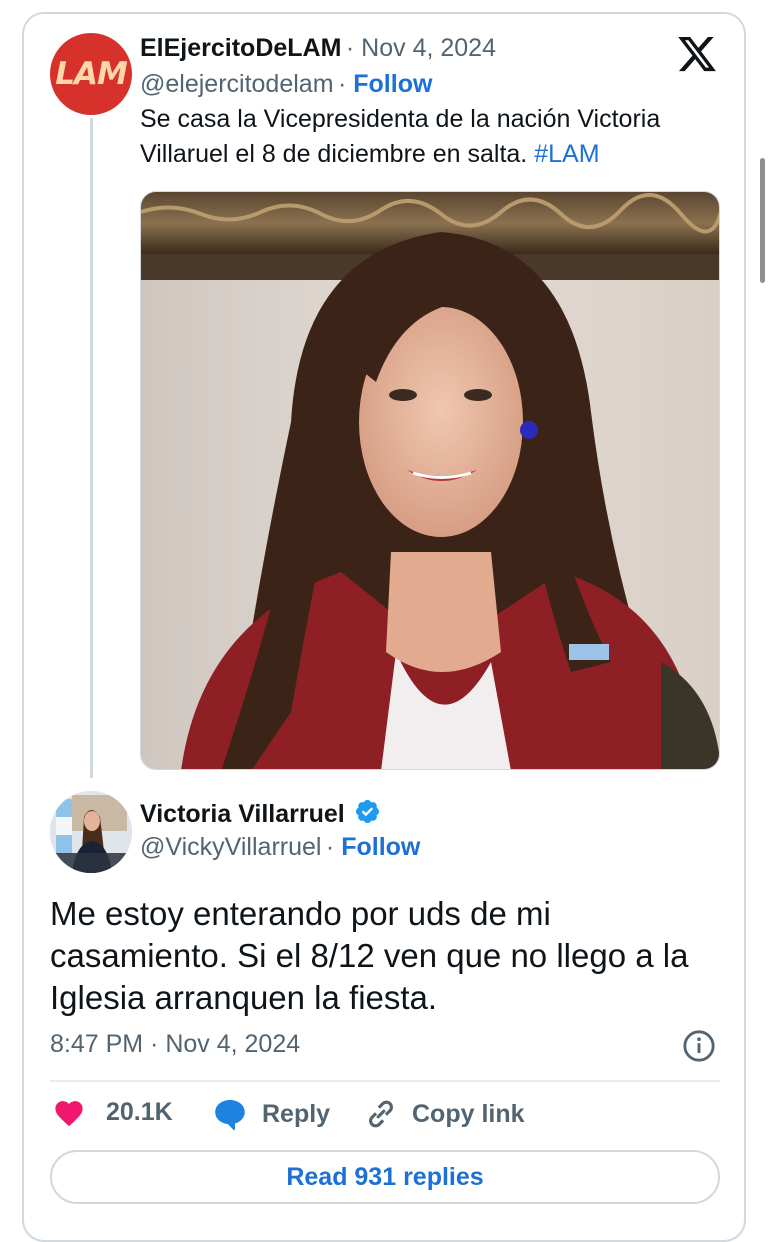 This screenshot has width=770, height=1242. Describe the element at coordinates (230, 1115) in the screenshot. I see `reply-bubble-icon` at that location.